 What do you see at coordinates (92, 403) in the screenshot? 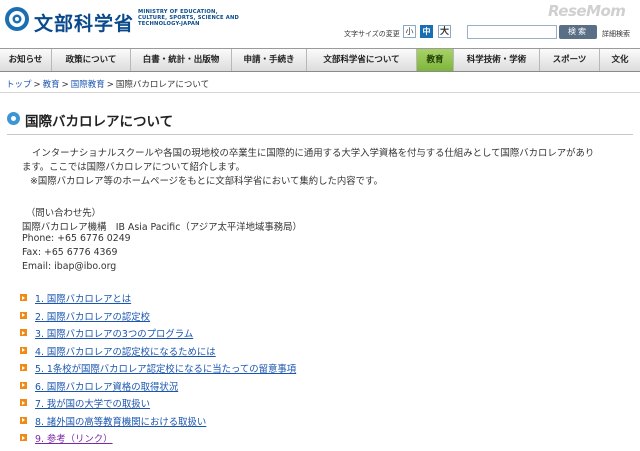
I see `section-link: 7. 我が国の大学での取扱い` at bounding box center [92, 403].